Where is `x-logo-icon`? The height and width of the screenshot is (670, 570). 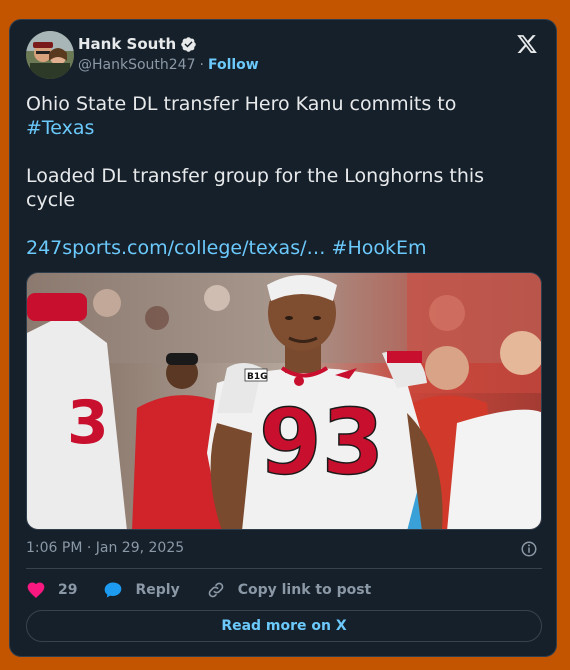 x-logo-icon is located at coordinates (527, 44).